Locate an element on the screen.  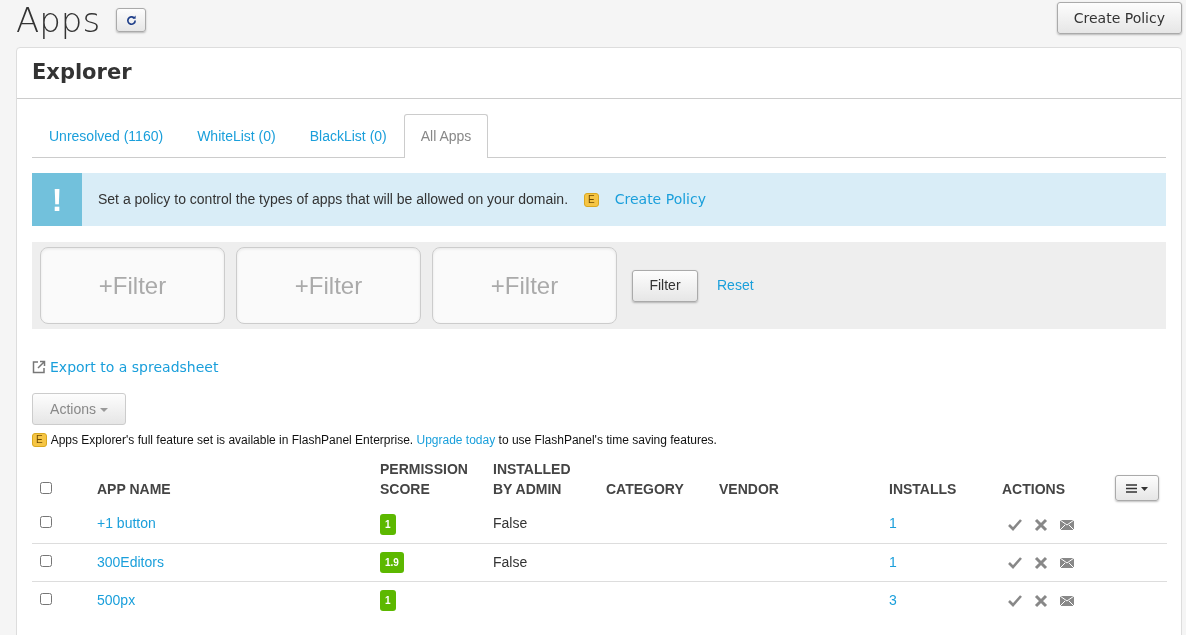
column-header: APP NAME is located at coordinates (134, 489).